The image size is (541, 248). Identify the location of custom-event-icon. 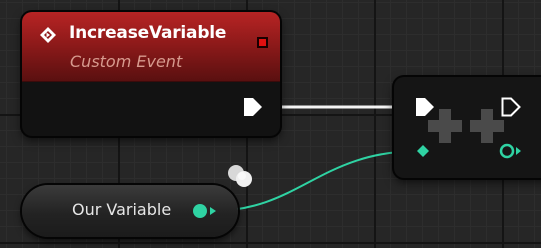
(48, 35).